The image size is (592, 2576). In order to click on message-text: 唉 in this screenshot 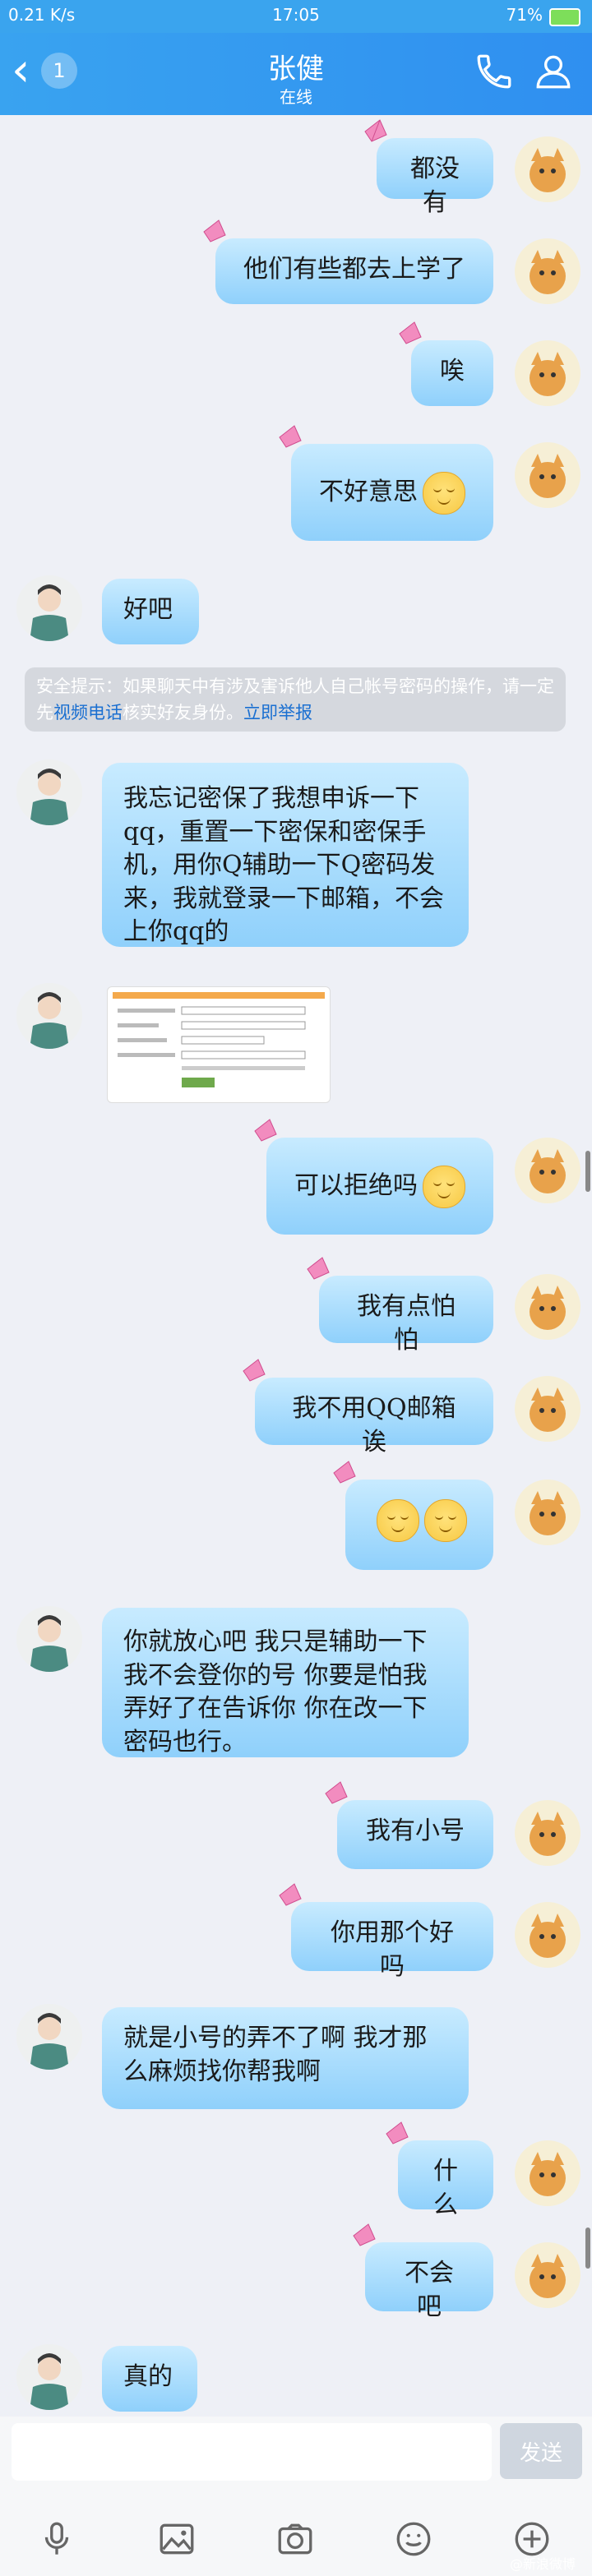, I will do `click(452, 371)`.